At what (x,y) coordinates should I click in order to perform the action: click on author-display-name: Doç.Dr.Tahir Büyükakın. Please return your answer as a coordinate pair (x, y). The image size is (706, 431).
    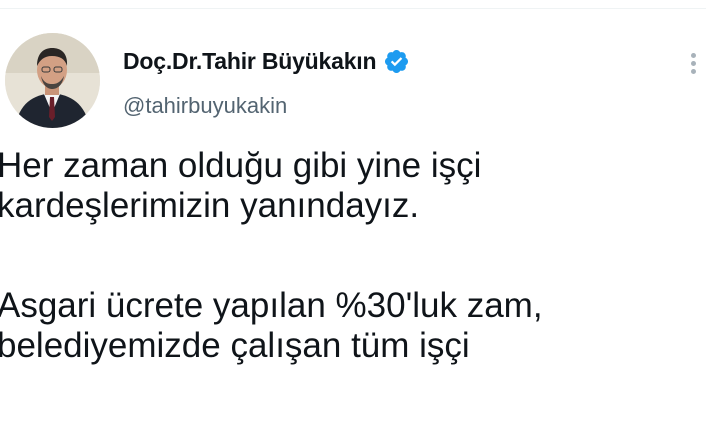
    Looking at the image, I should click on (250, 61).